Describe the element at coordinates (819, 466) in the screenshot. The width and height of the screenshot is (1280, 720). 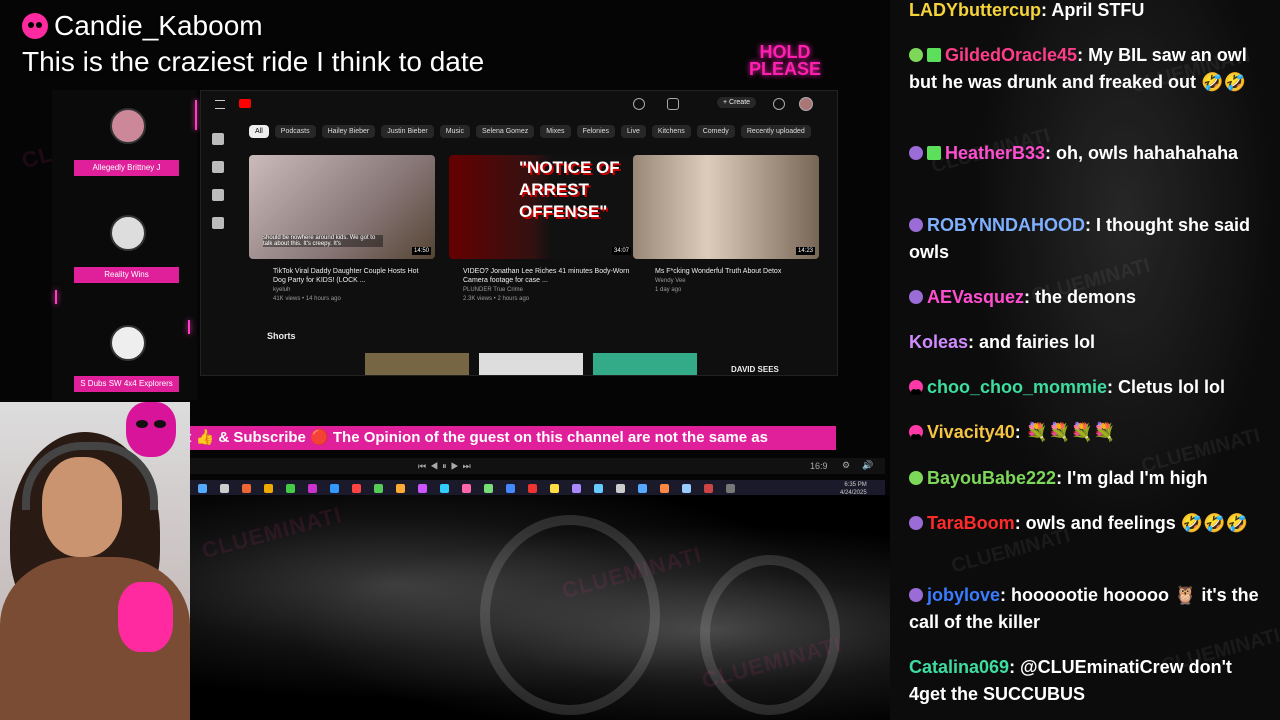
I see `aspect-ratio: 16:9` at that location.